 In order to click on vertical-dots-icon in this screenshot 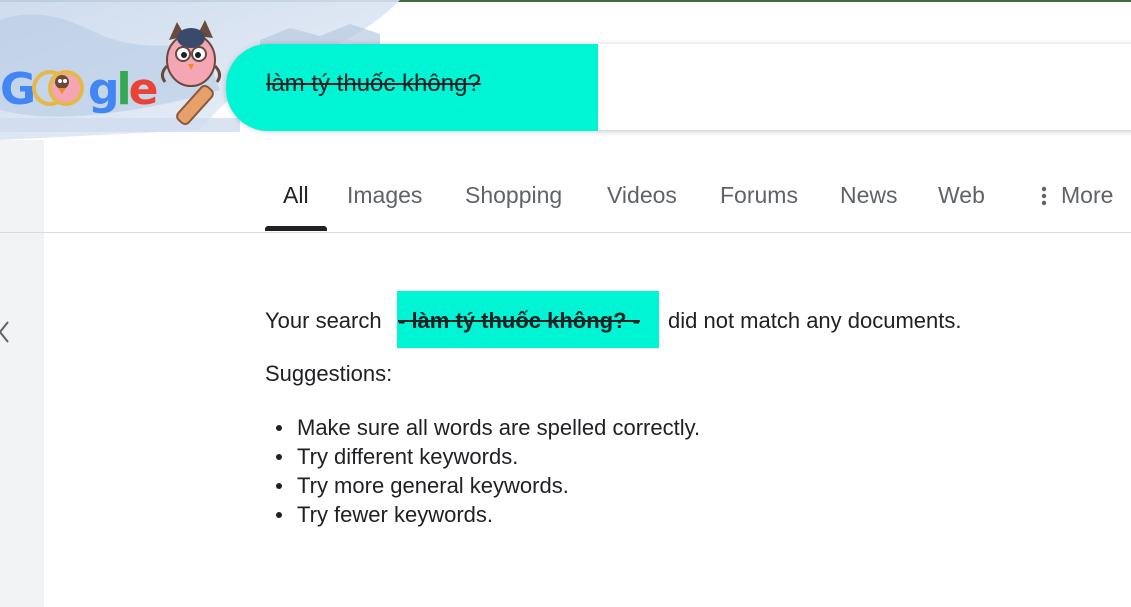, I will do `click(1044, 196)`.